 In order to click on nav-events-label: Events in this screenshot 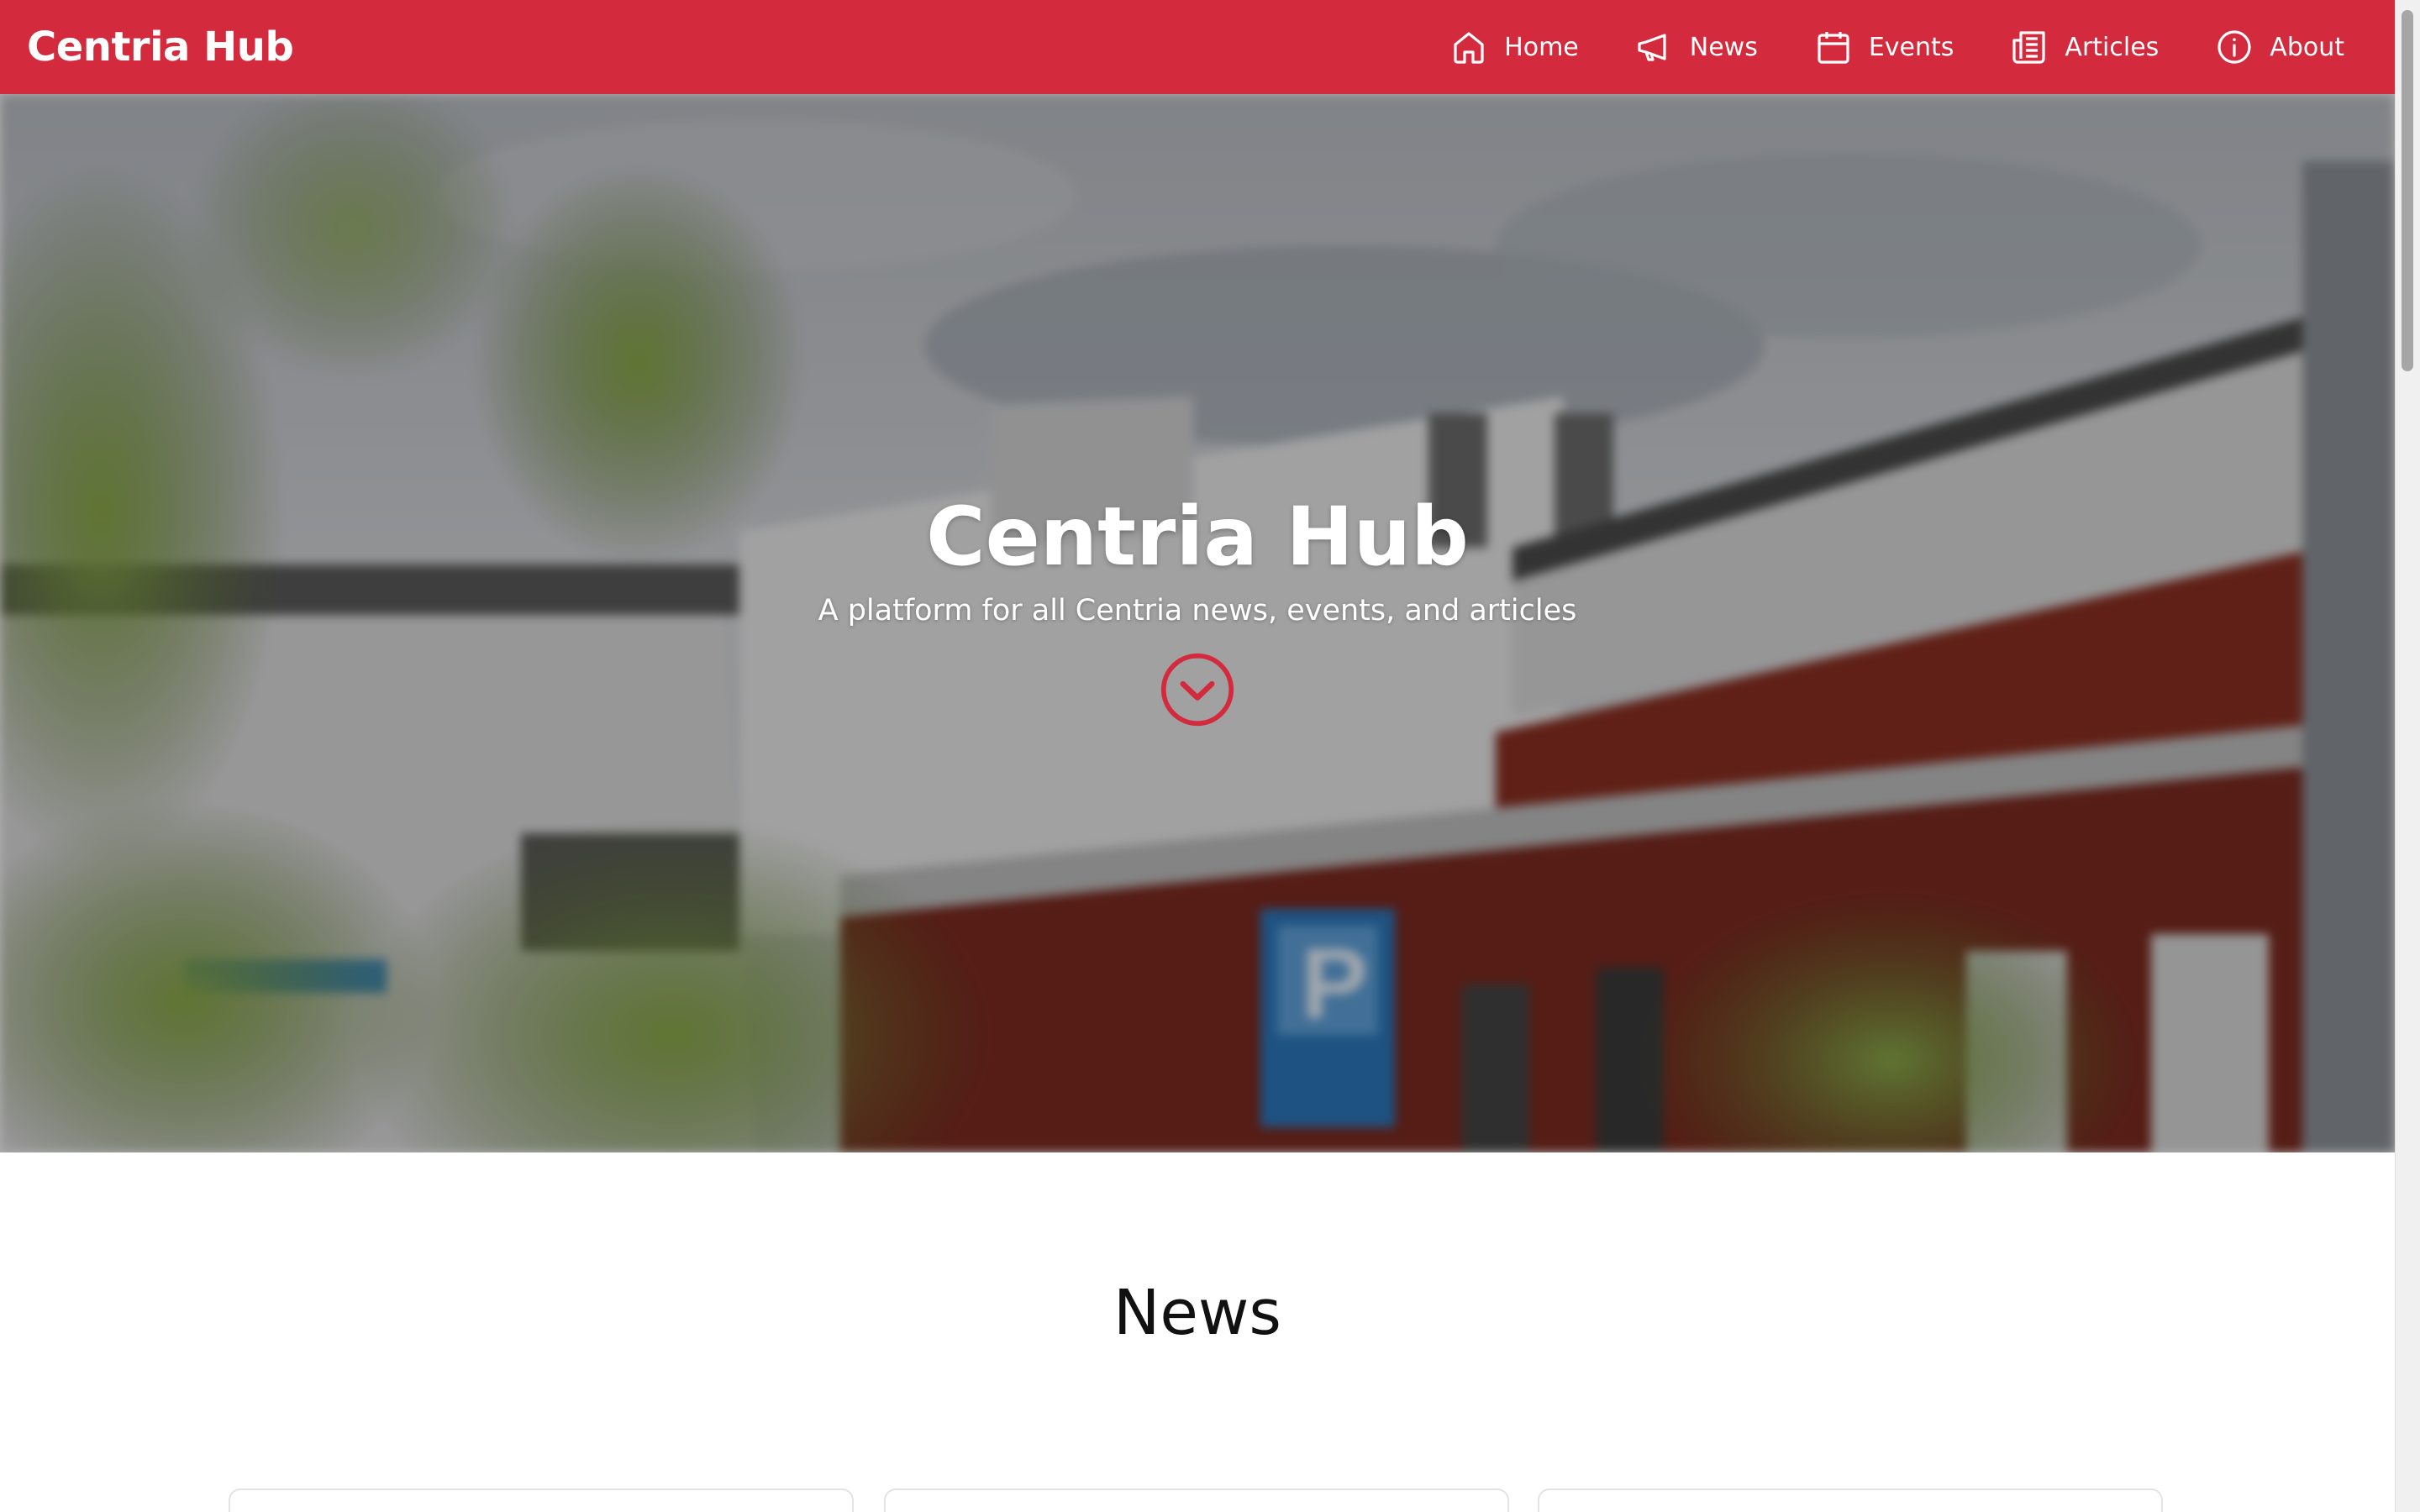, I will do `click(1911, 47)`.